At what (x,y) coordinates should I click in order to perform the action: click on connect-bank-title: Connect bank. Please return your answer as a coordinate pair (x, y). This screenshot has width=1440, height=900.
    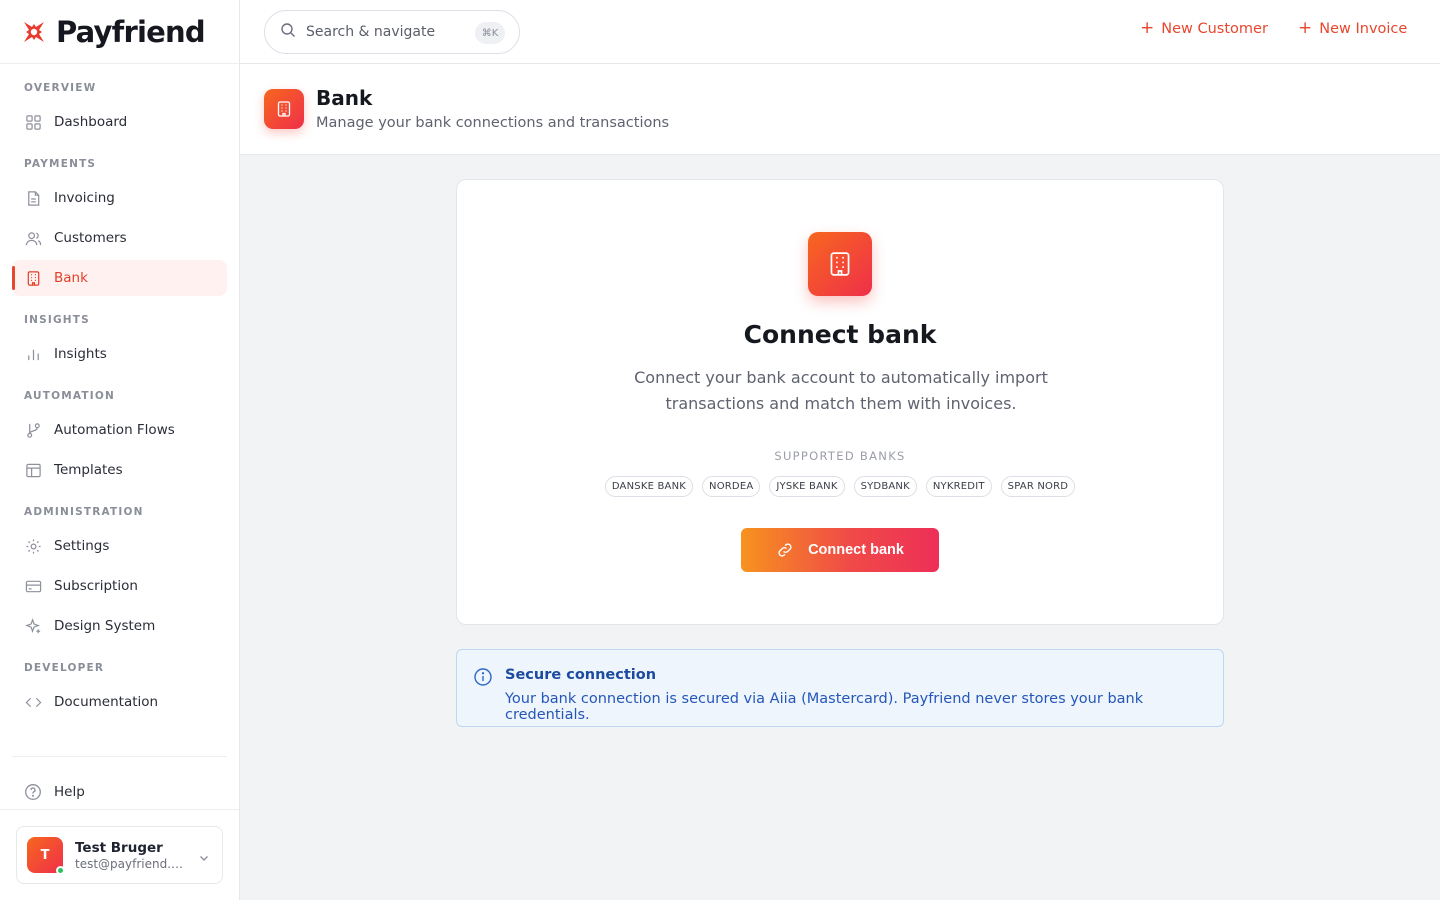
    Looking at the image, I should click on (840, 334).